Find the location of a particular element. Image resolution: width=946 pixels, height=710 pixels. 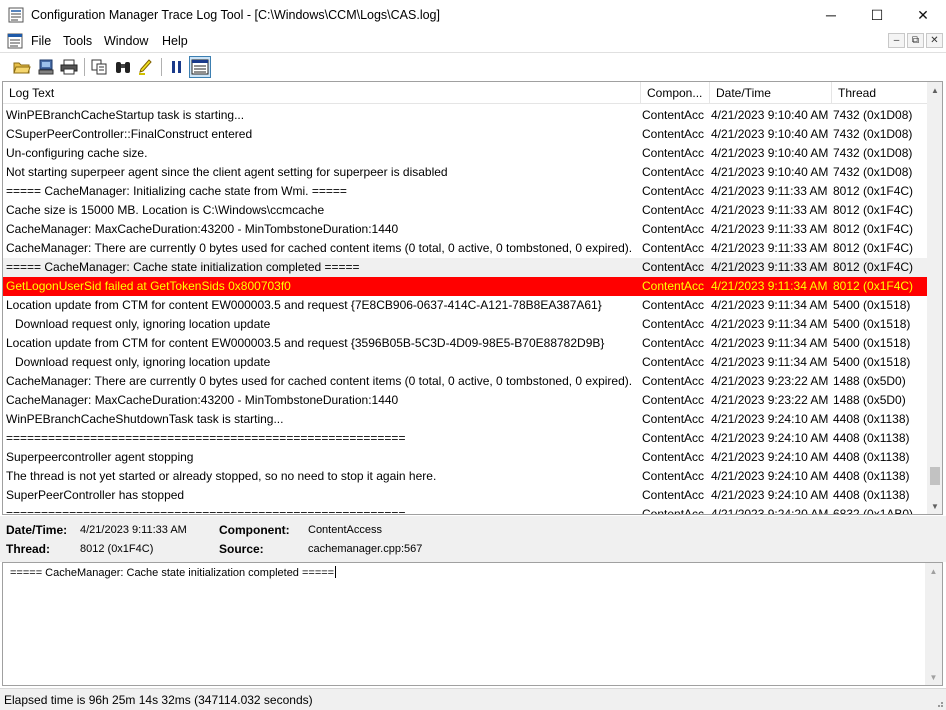

log-vertical-scrollbar: ▲ ▼ is located at coordinates (934, 298).